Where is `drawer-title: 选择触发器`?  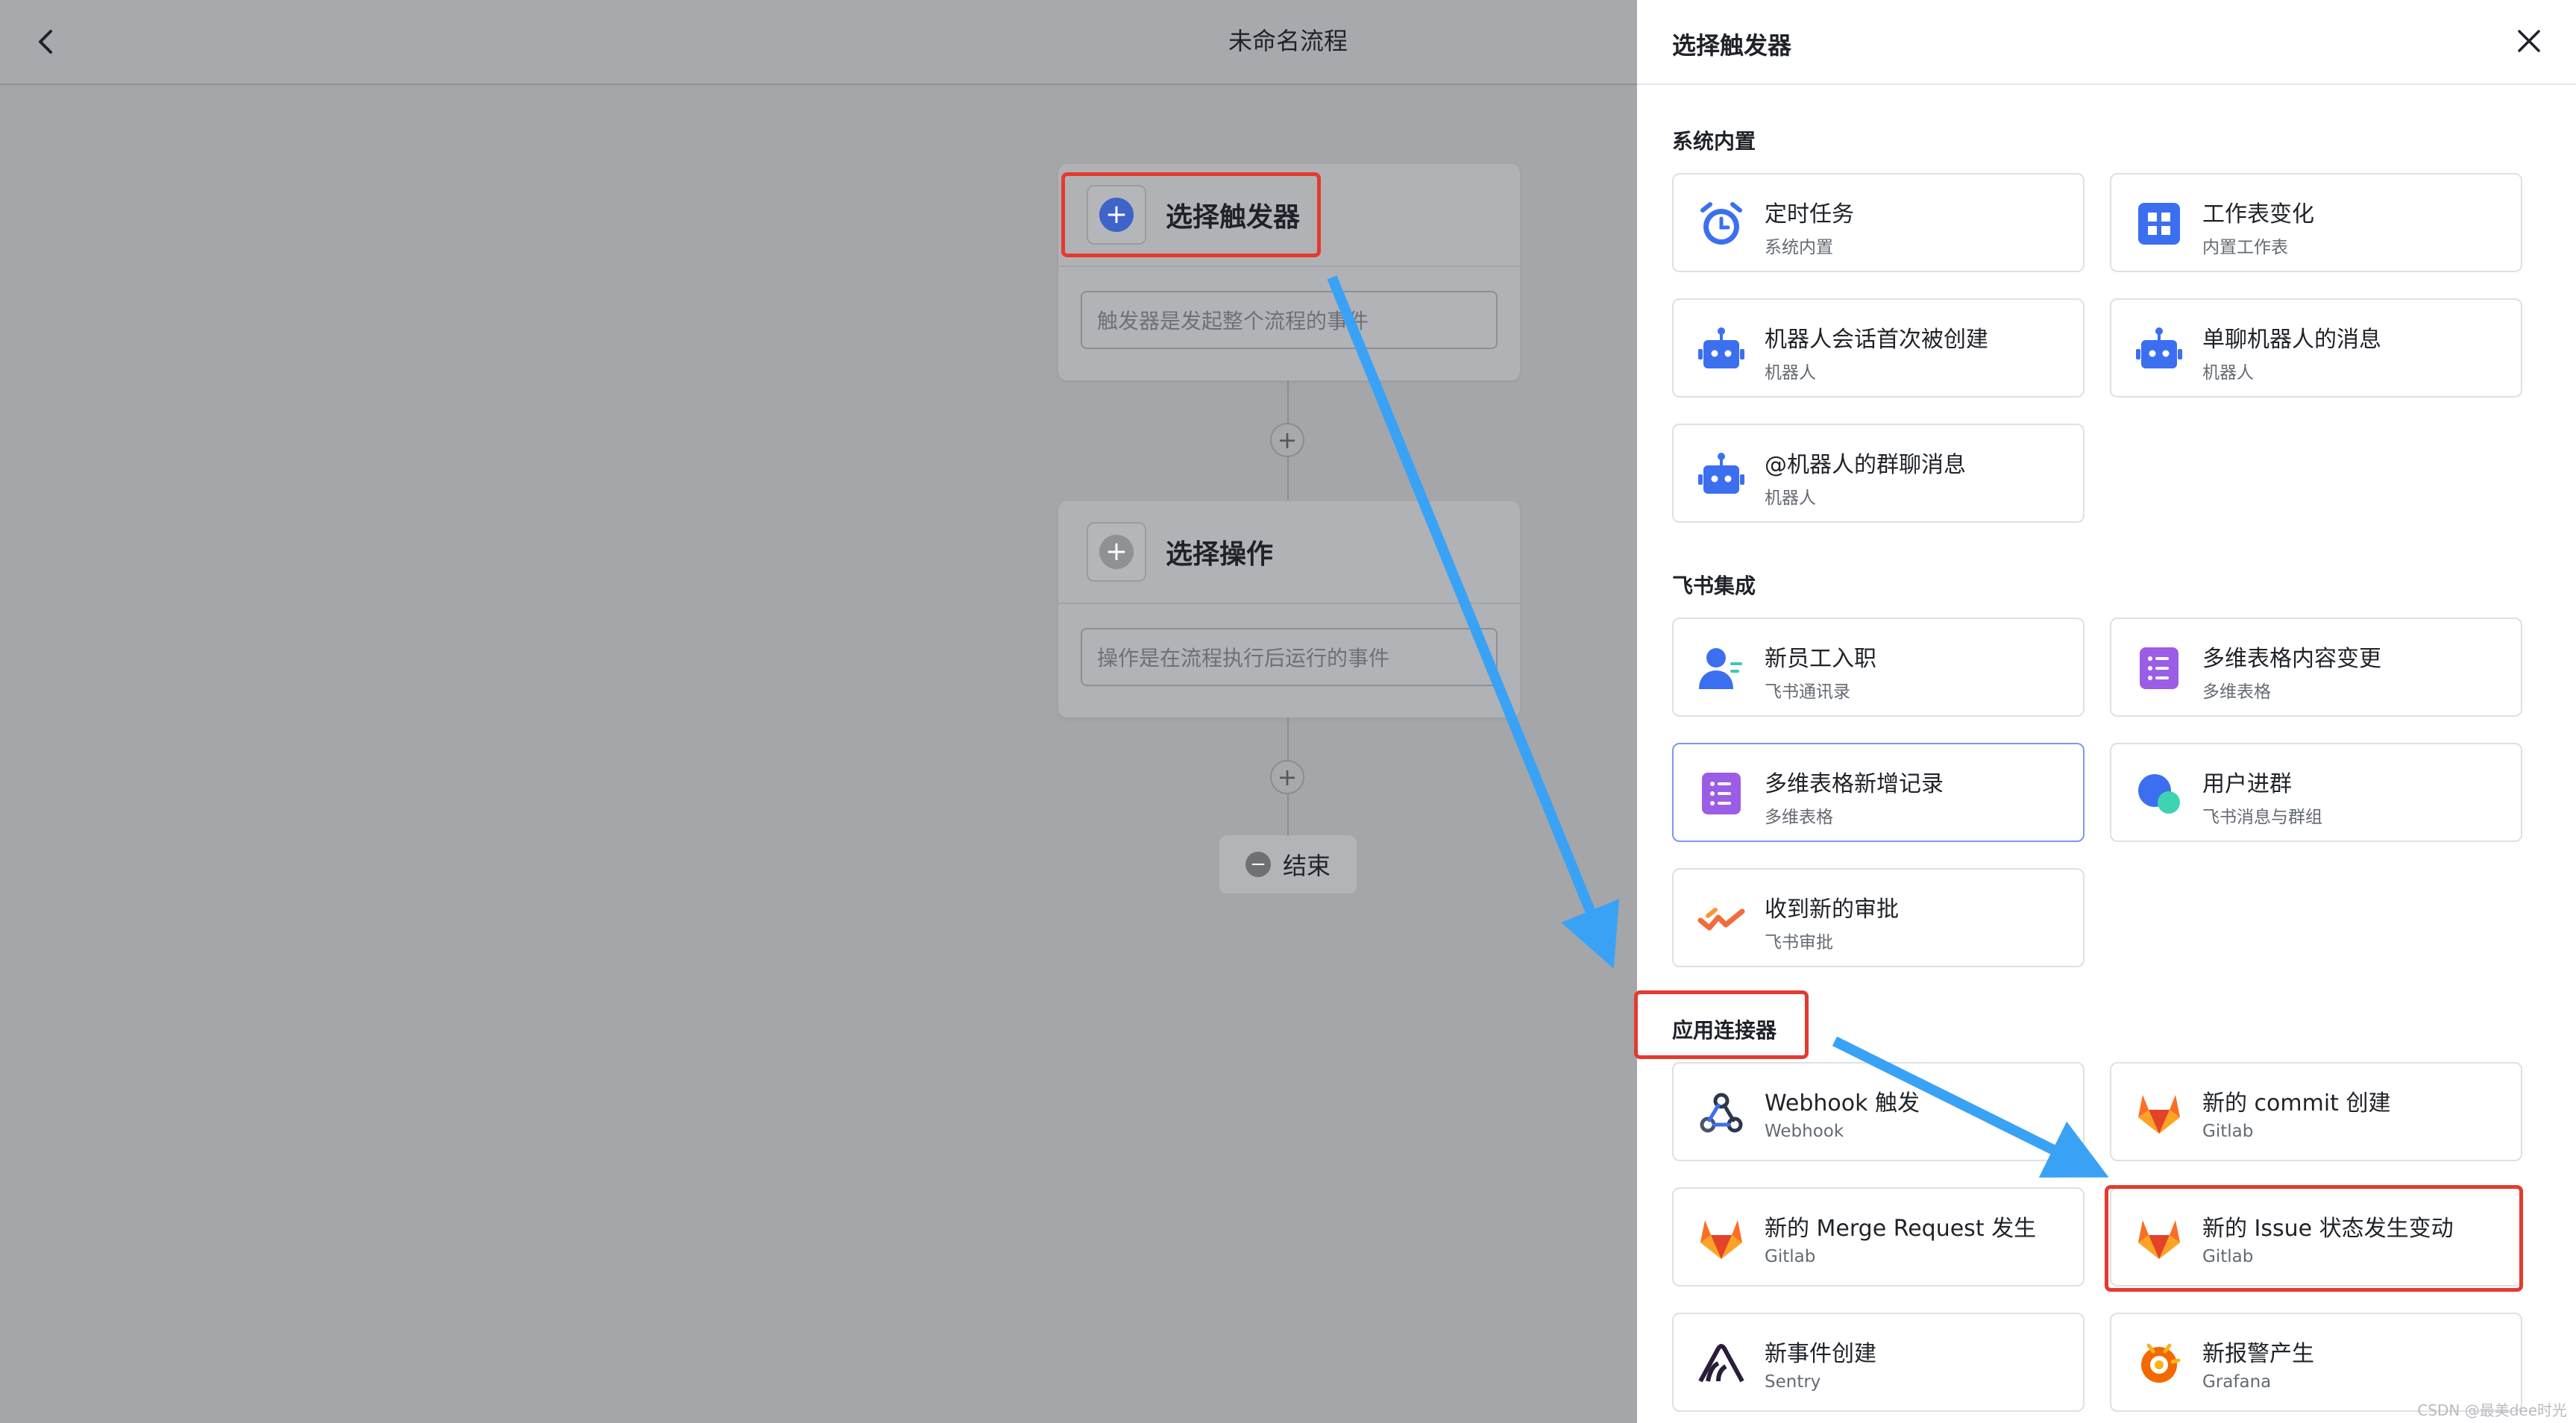
drawer-title: 选择触发器 is located at coordinates (1732, 45).